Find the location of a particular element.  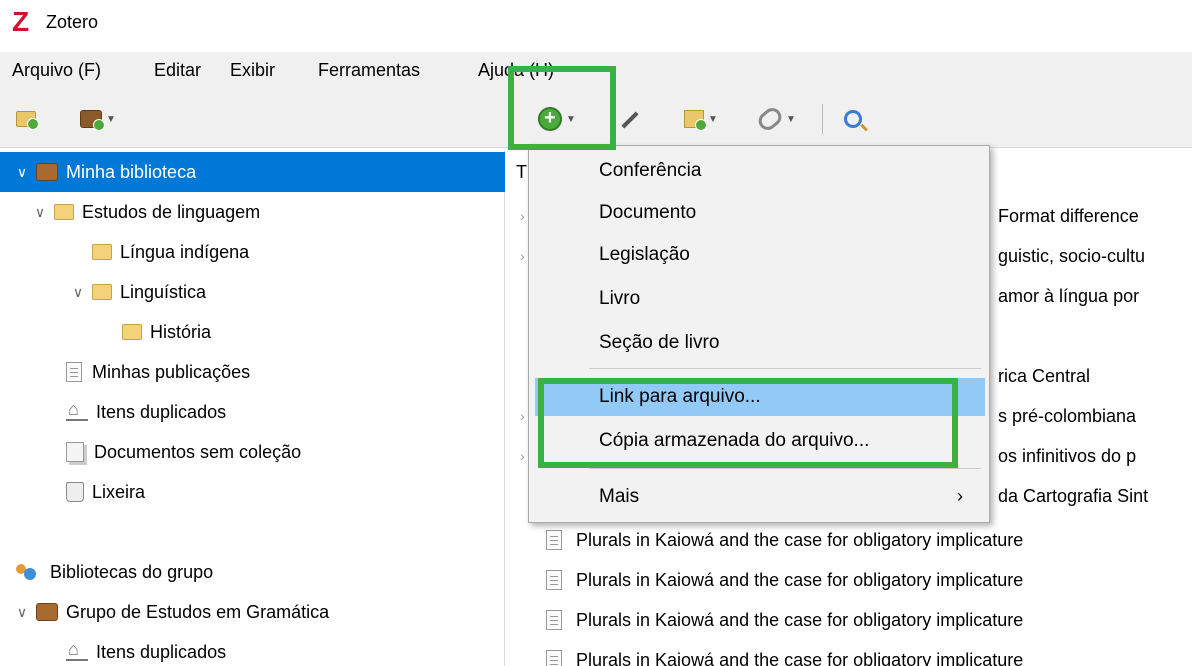

tree-item-label: Lixeira is located at coordinates (119, 491).